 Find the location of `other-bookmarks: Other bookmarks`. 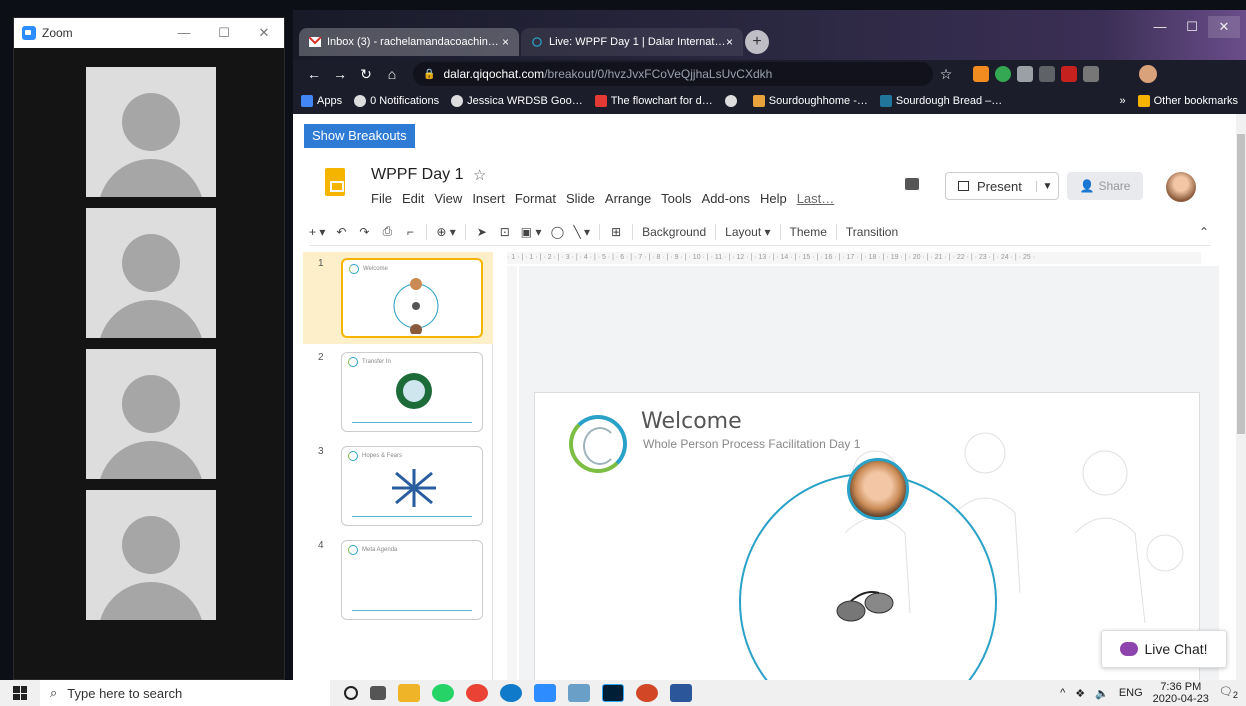

other-bookmarks: Other bookmarks is located at coordinates (1187, 101).